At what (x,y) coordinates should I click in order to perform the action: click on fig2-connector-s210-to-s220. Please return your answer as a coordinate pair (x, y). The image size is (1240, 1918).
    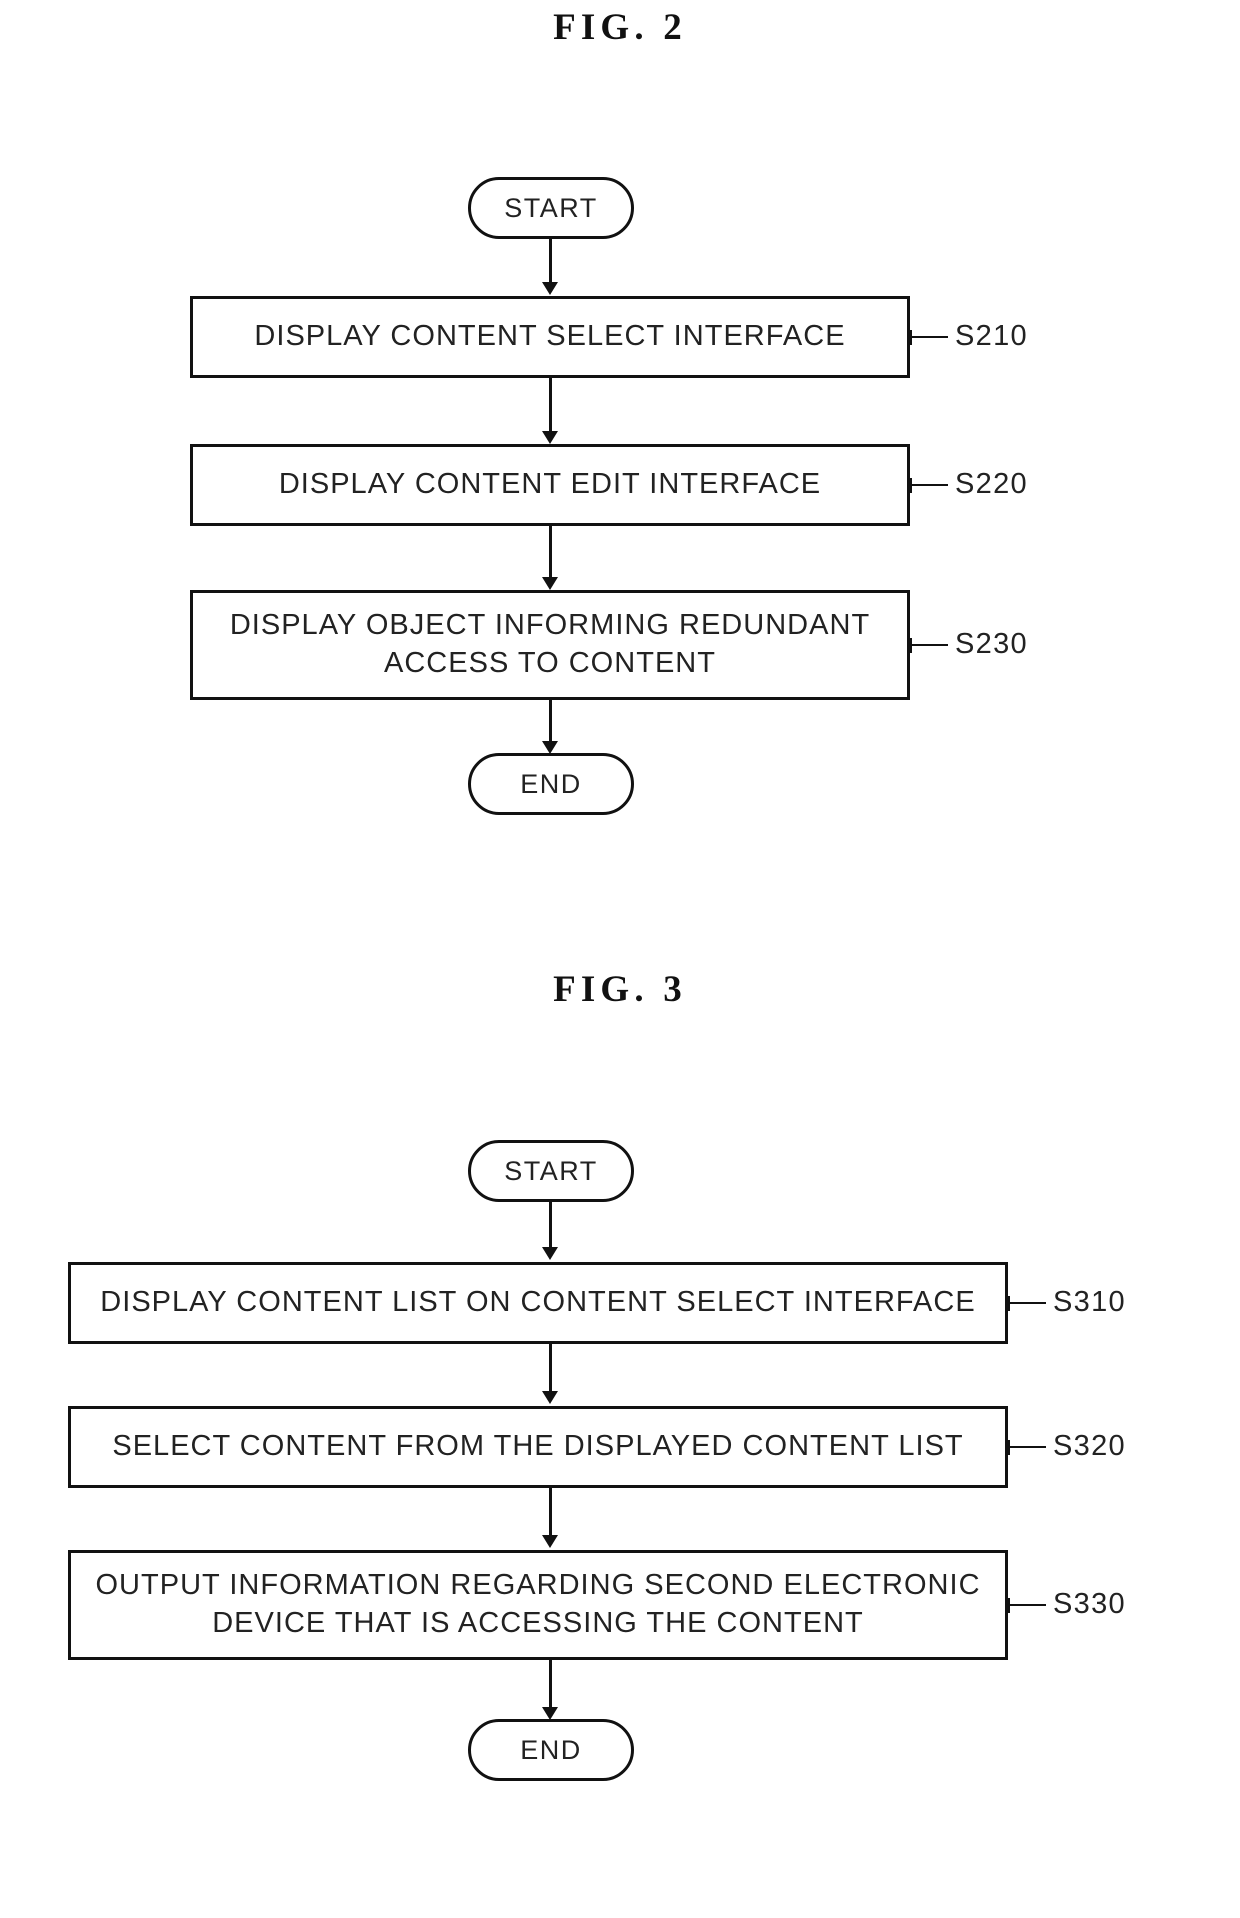
    Looking at the image, I should click on (550, 405).